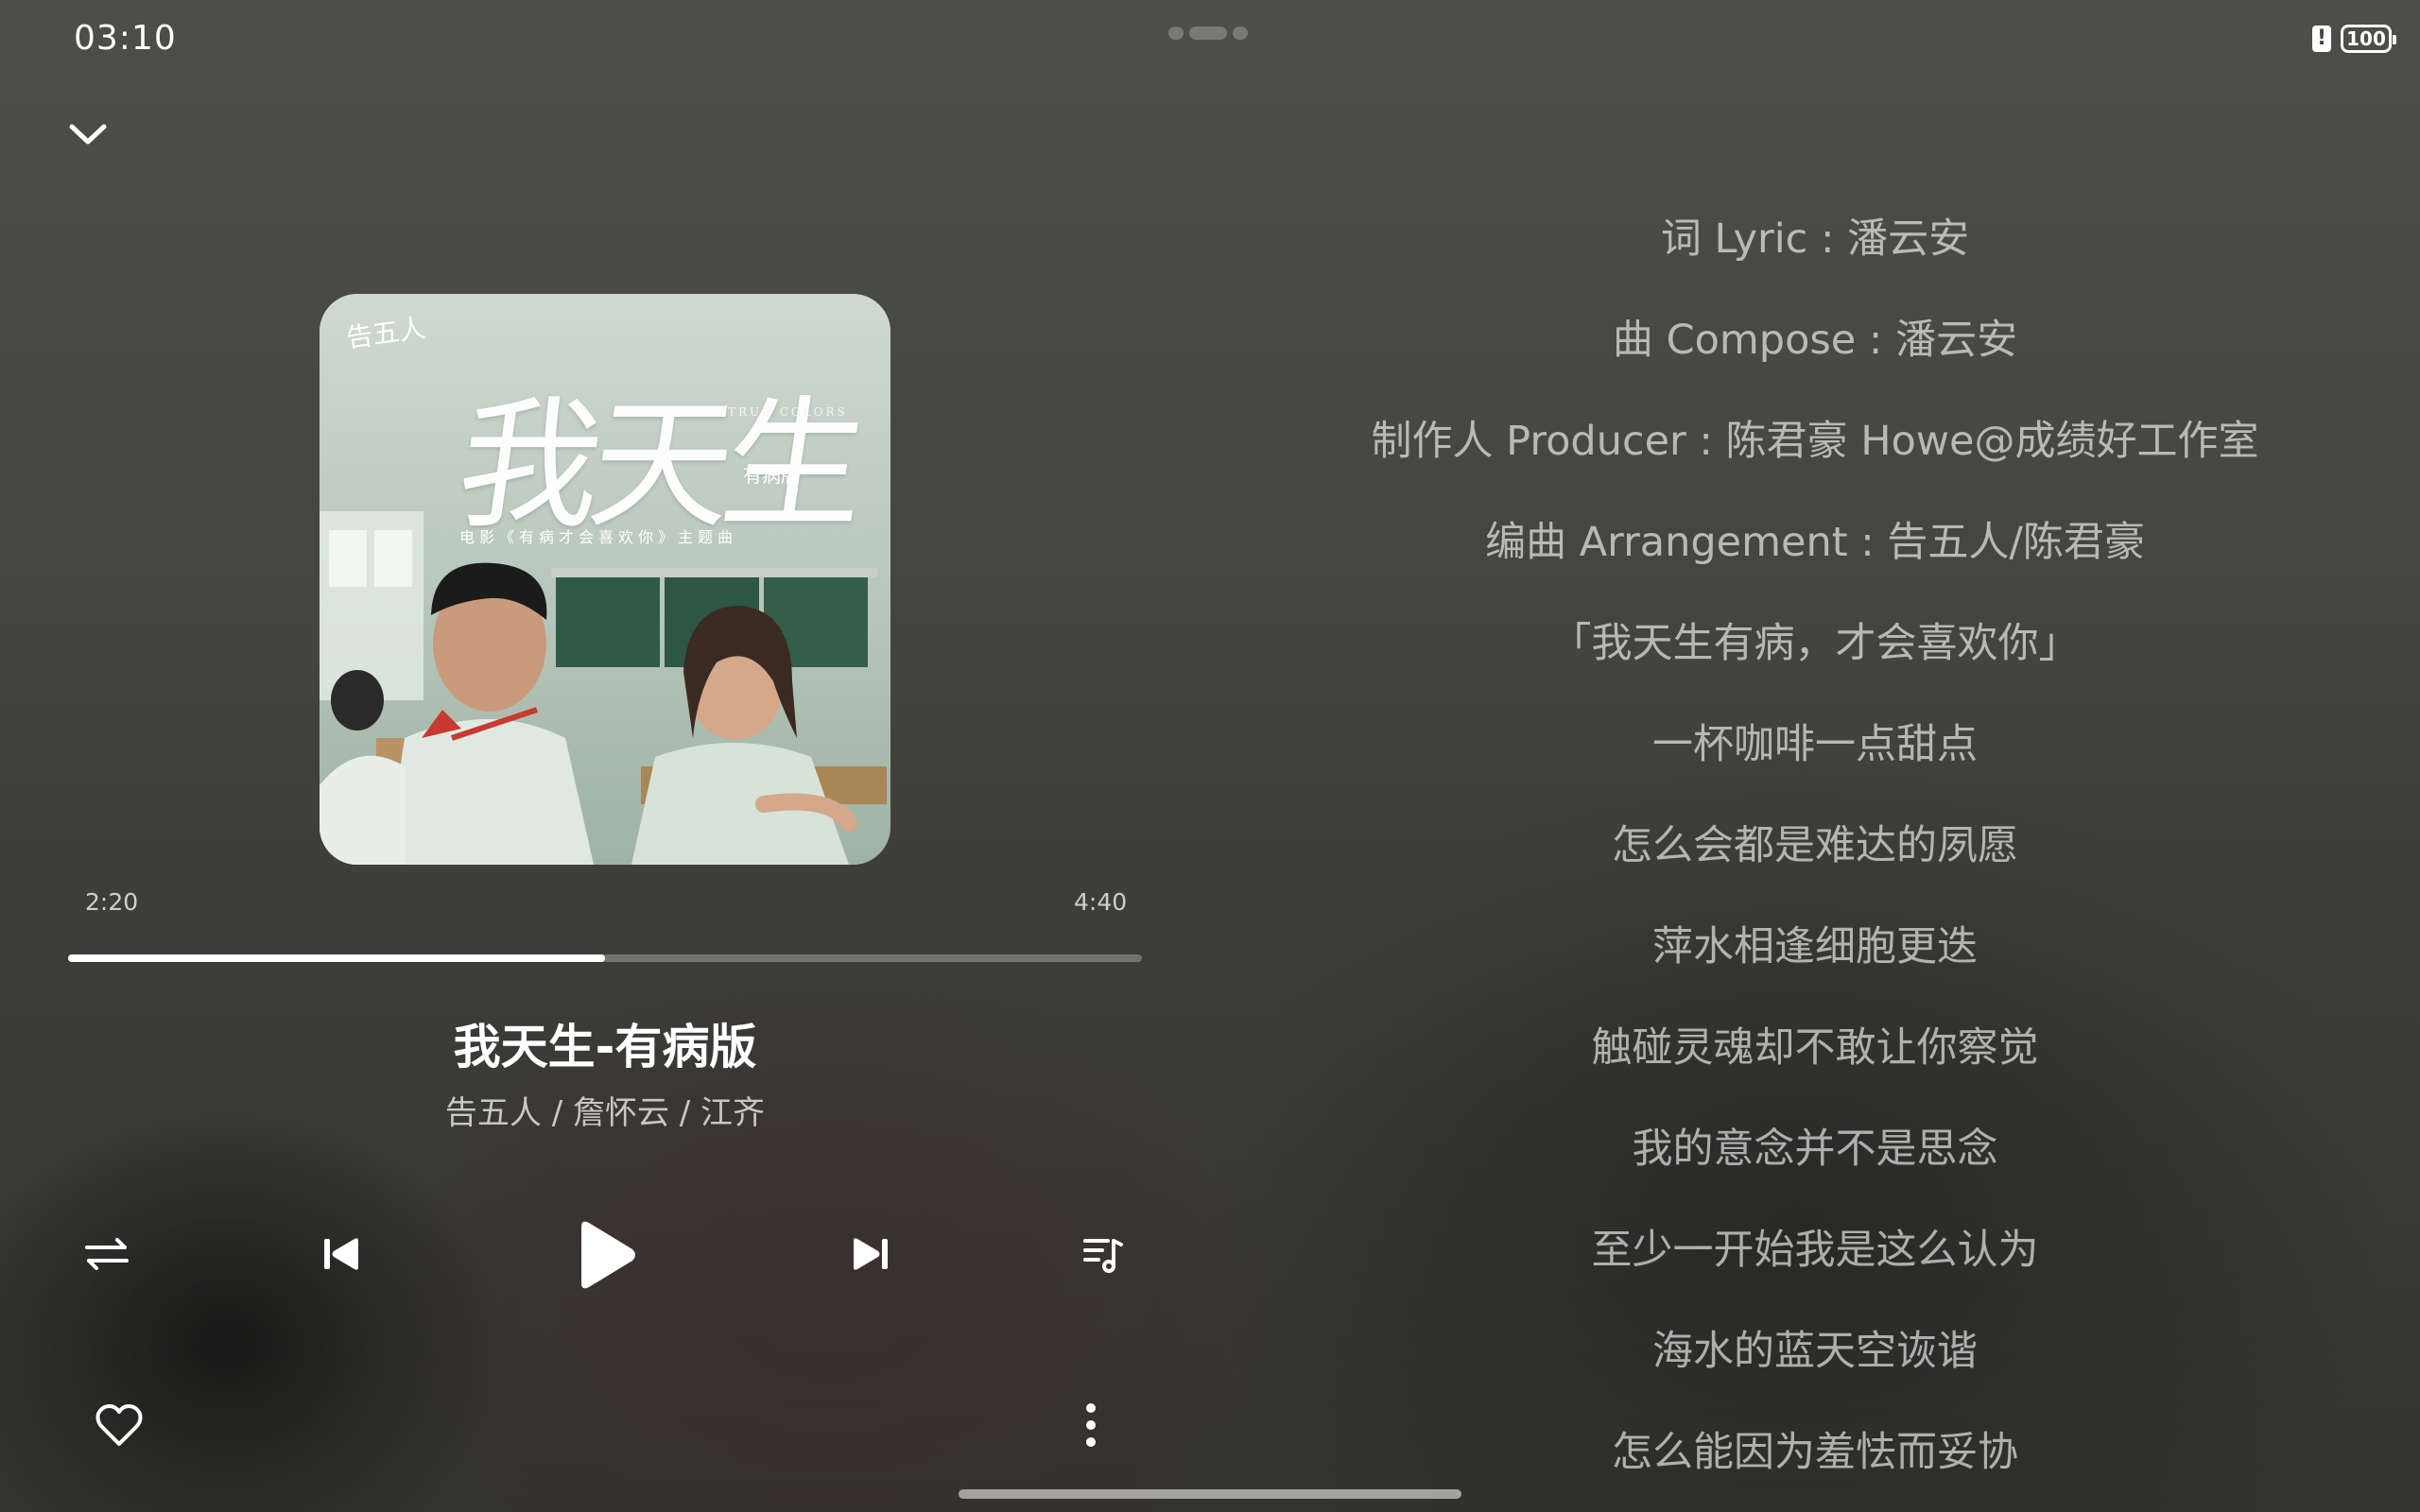  I want to click on skip-previous-icon, so click(341, 1254).